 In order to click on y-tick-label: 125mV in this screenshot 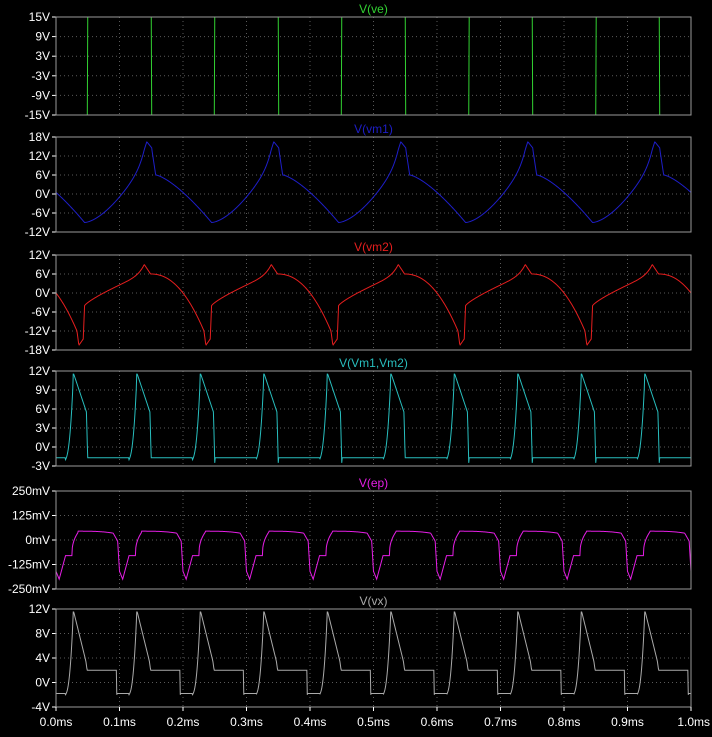, I will do `click(31, 516)`.